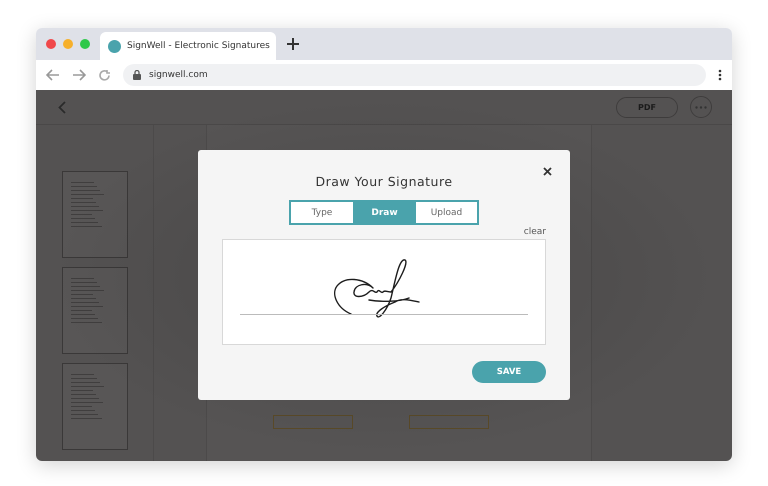 This screenshot has width=768, height=486. Describe the element at coordinates (384, 181) in the screenshot. I see `dialog-title: Draw Your Signature` at that location.